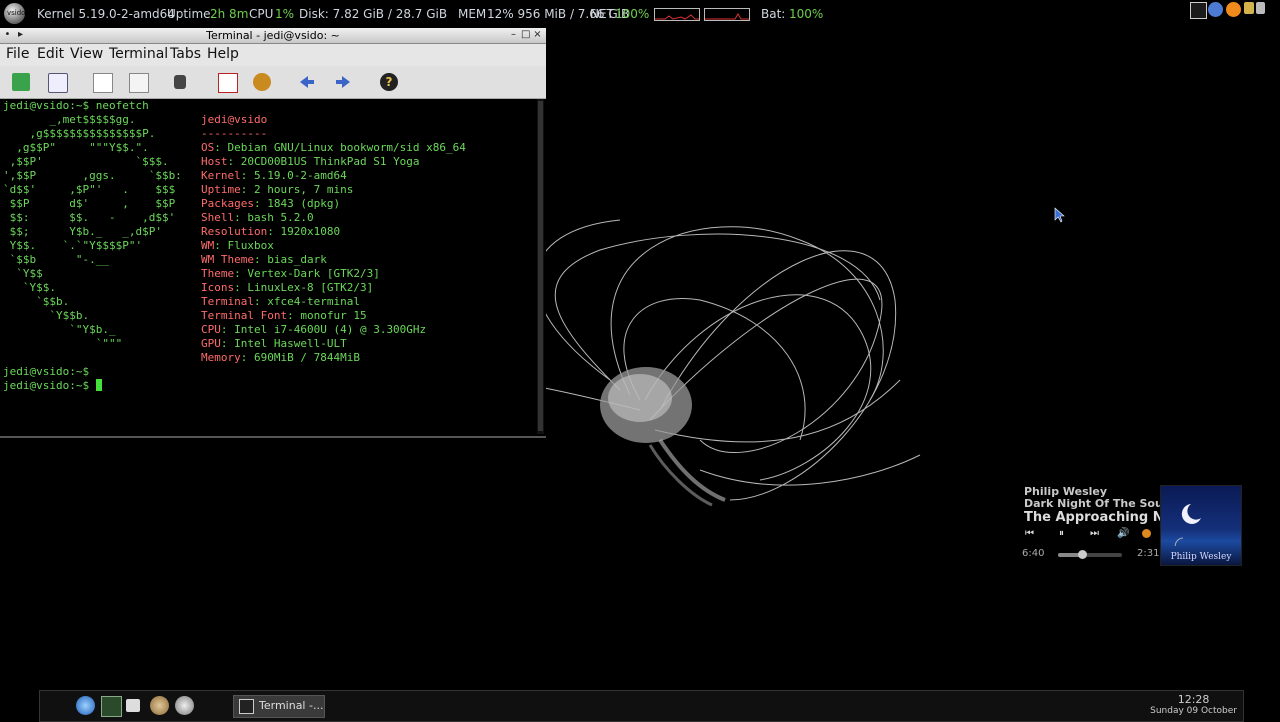 The image size is (1280, 722). What do you see at coordinates (285, 14) in the screenshot?
I see `cpu-value: 1%` at bounding box center [285, 14].